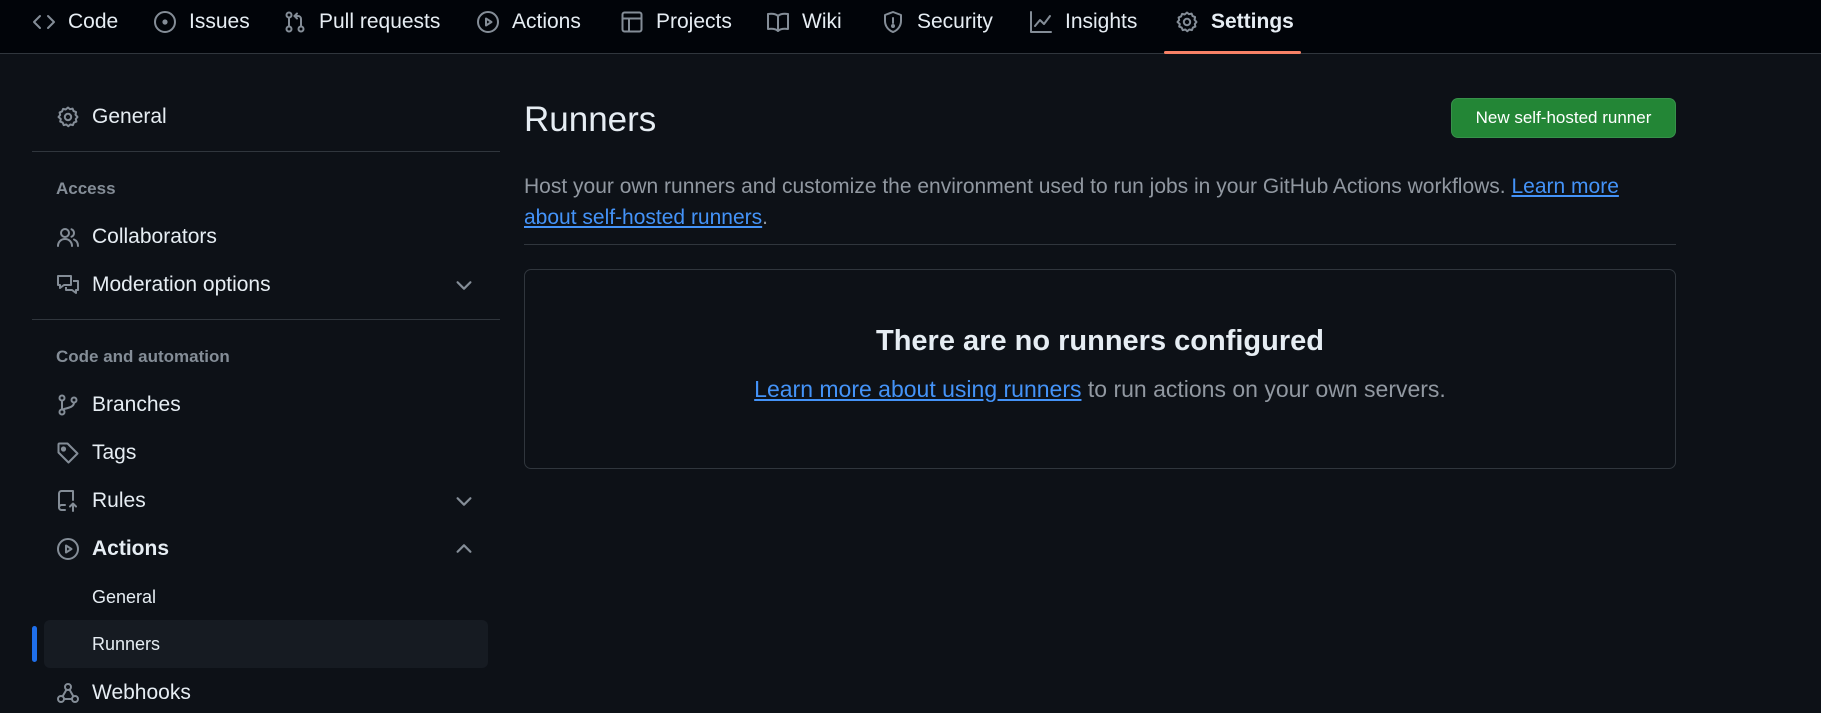 The image size is (1821, 713). I want to click on sidebar-item-label: Collaborators, so click(154, 236).